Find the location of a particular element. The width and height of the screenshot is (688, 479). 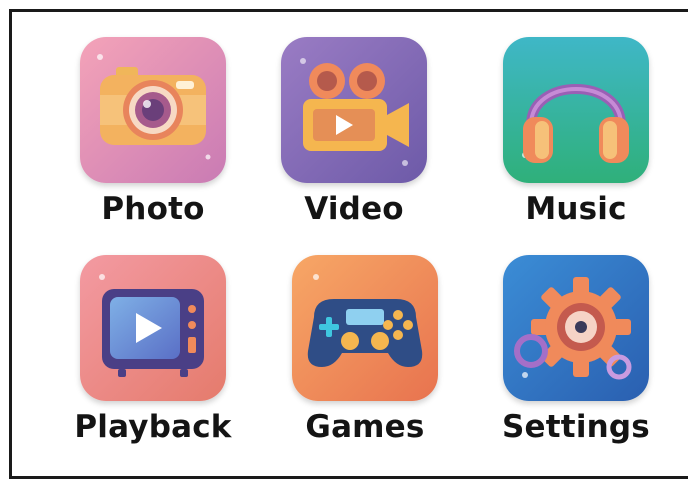

app-tile-music: Music is located at coordinates (576, 132).